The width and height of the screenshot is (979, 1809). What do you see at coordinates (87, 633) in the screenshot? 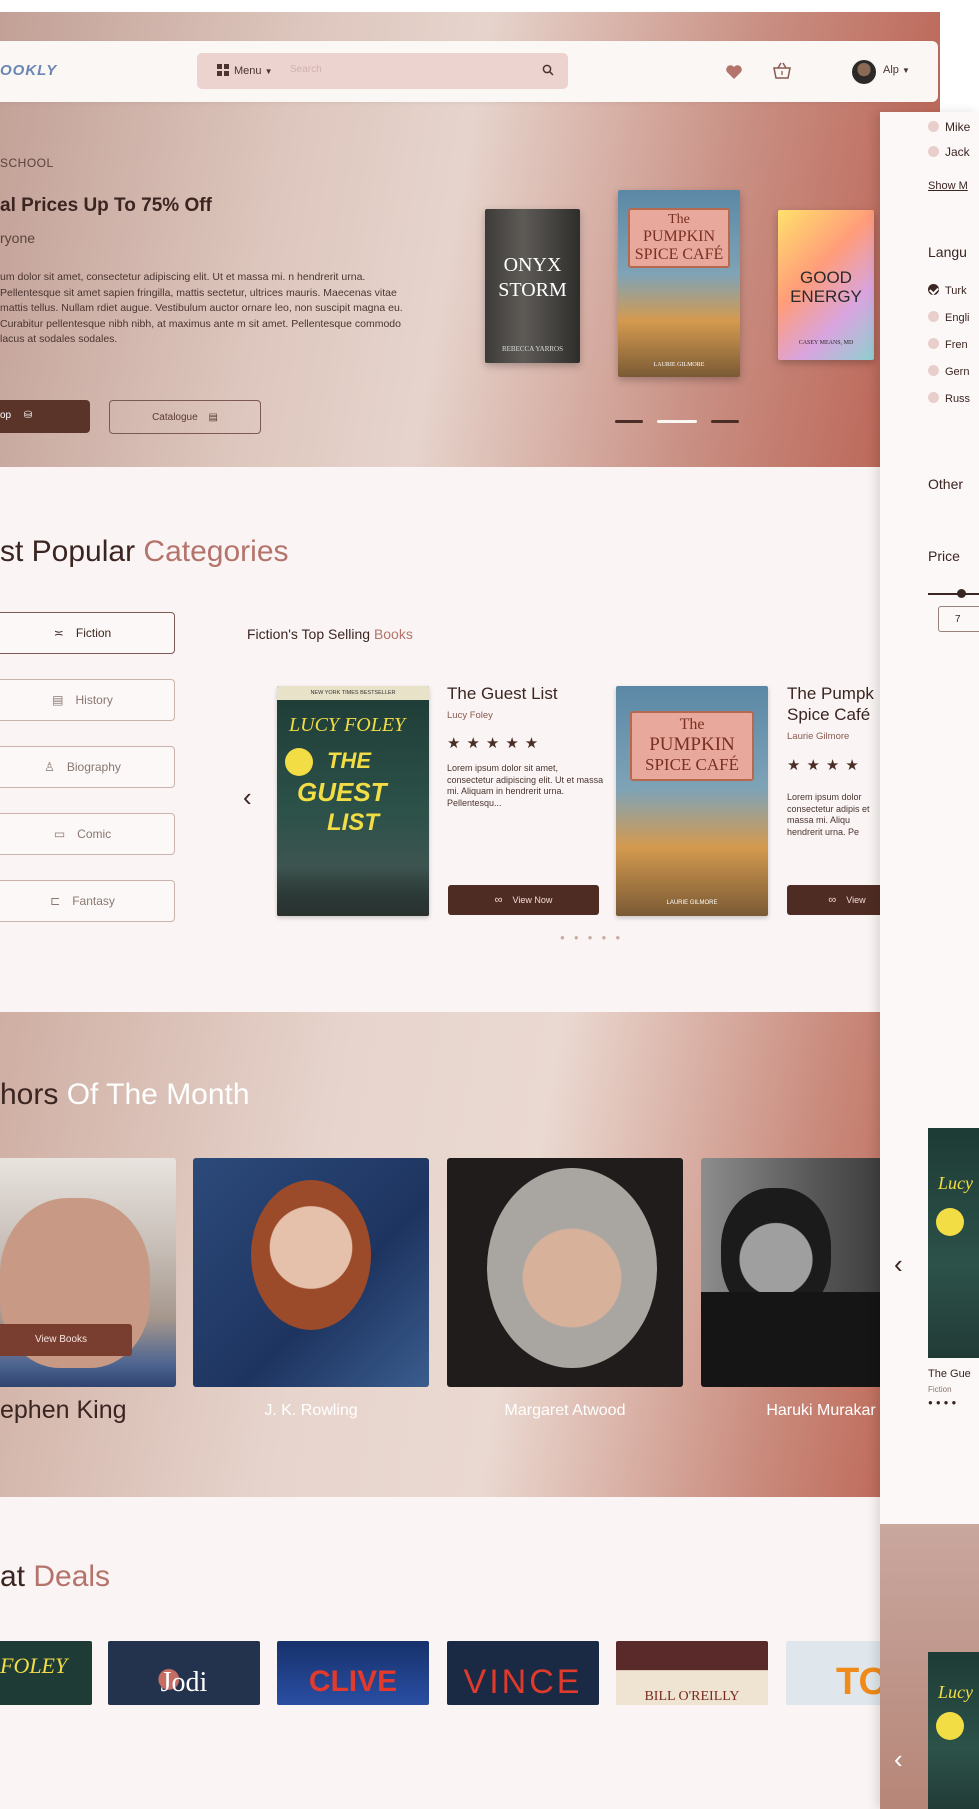
I see `category-fiction: ≍ Fiction` at bounding box center [87, 633].